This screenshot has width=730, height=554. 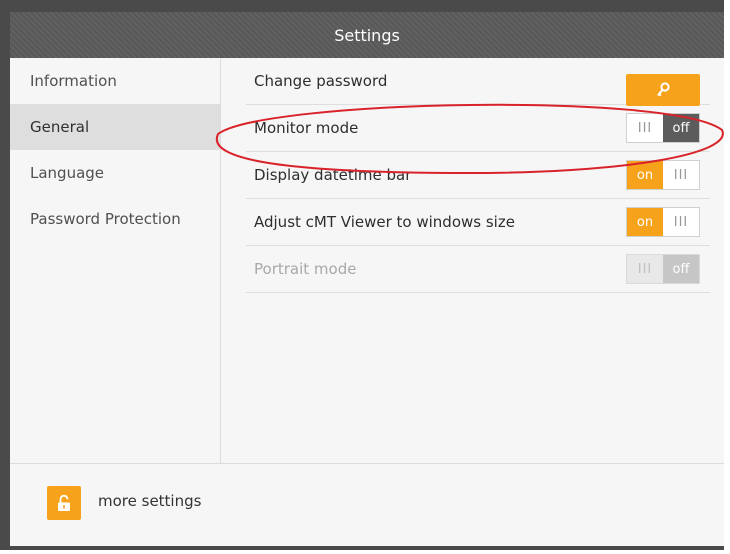 What do you see at coordinates (115, 219) in the screenshot?
I see `sidebar-item-password-protection: Password Protection` at bounding box center [115, 219].